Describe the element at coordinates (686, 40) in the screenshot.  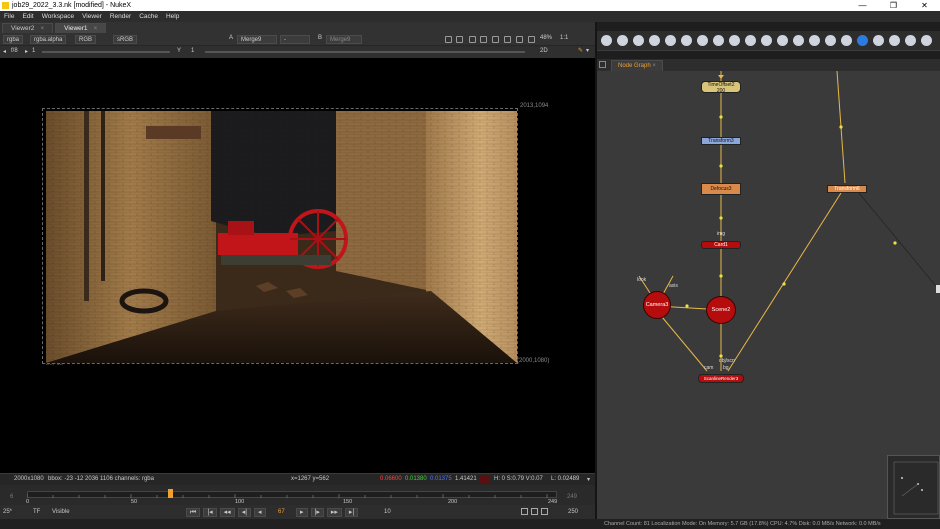
I see `filter-nodes-icon` at that location.